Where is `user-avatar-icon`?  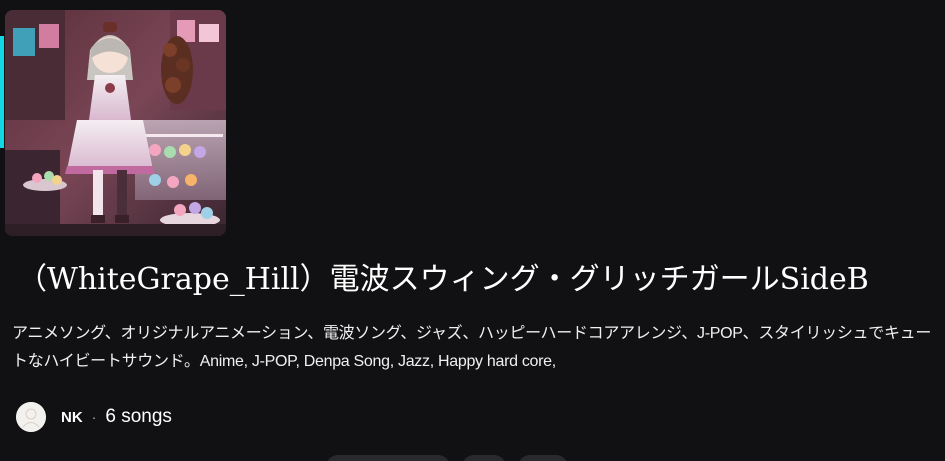 user-avatar-icon is located at coordinates (31, 417).